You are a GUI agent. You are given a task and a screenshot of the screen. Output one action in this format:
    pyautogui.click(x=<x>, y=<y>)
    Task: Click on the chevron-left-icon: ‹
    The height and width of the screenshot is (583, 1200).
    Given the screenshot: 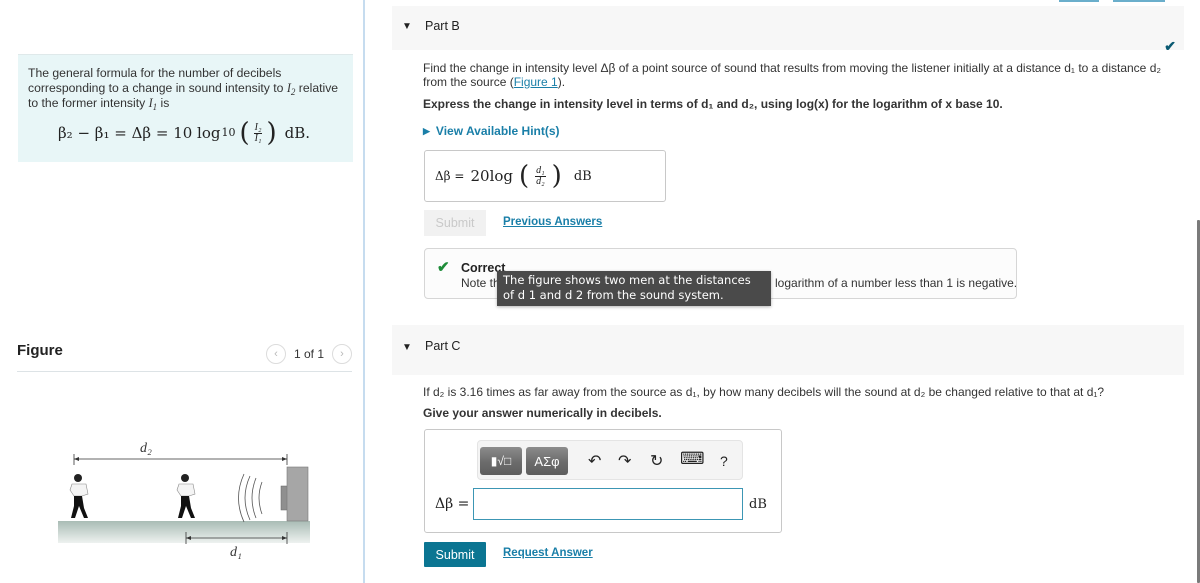 What is the action you would take?
    pyautogui.click(x=276, y=354)
    